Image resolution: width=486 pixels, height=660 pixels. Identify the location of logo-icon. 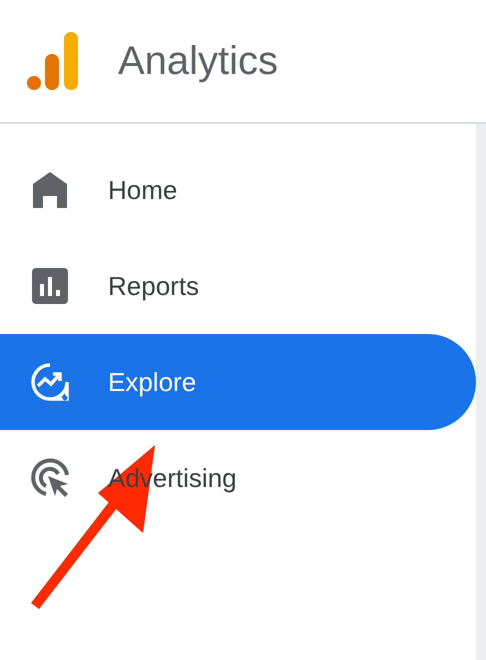
(52, 61).